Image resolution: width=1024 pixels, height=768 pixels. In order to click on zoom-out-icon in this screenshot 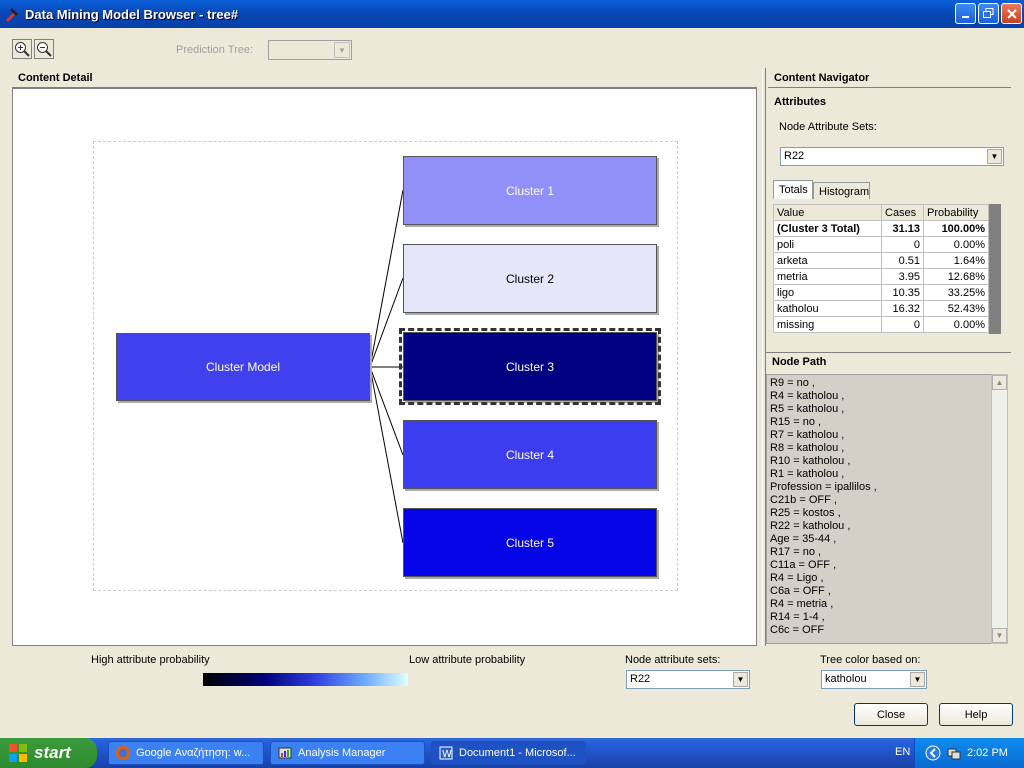, I will do `click(44, 49)`.